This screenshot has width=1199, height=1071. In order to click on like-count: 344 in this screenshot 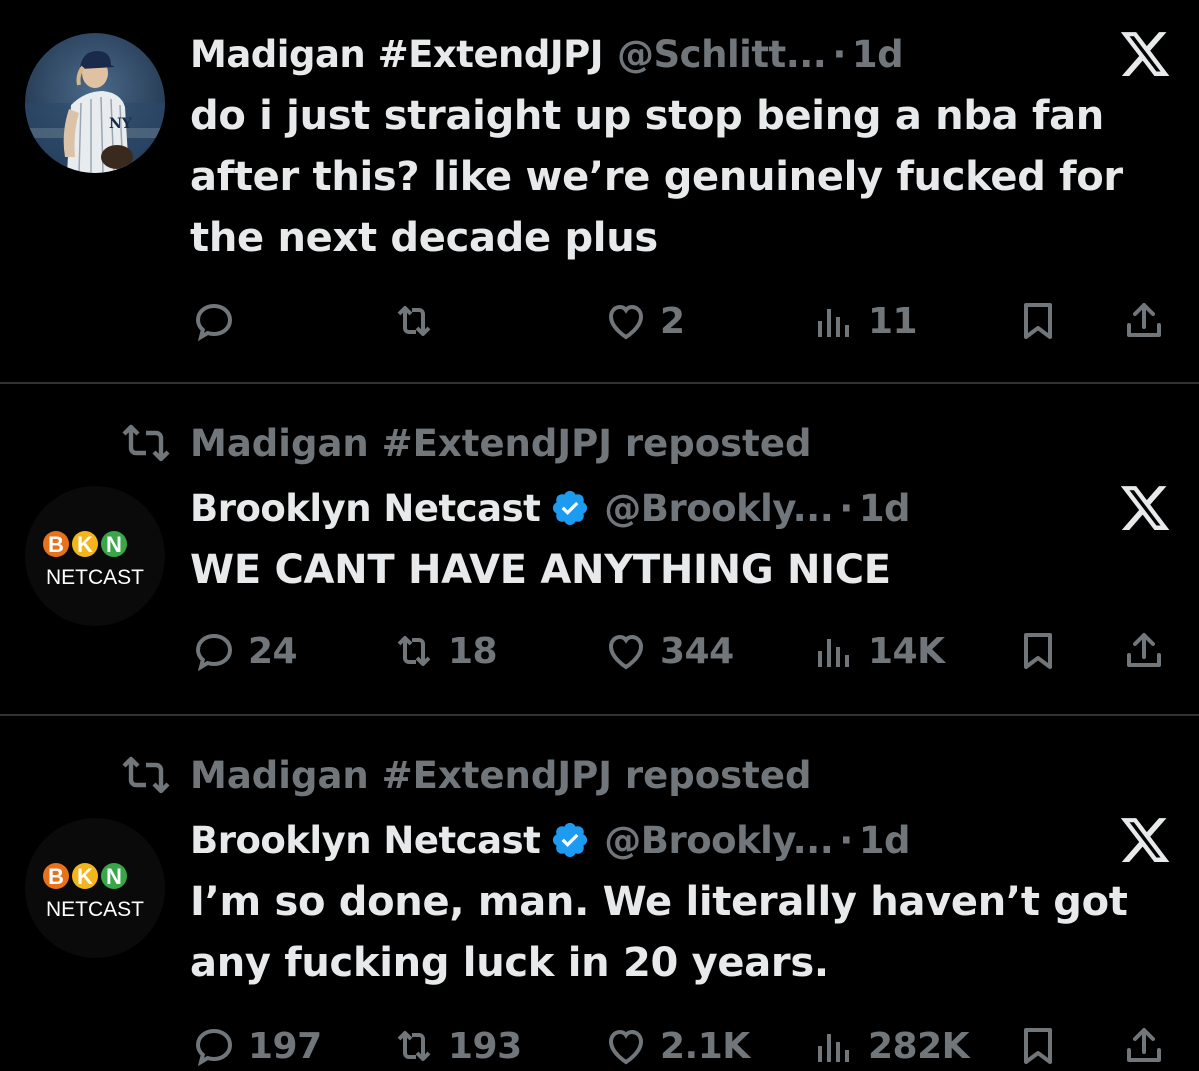, I will do `click(697, 651)`.